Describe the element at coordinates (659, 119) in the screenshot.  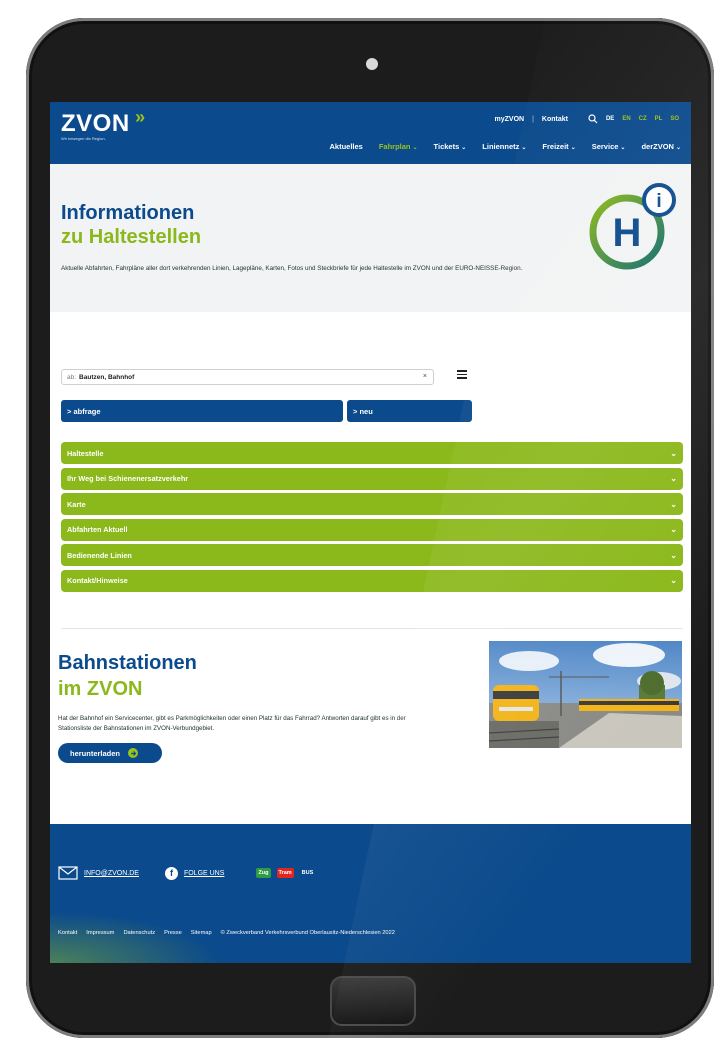
I see `lang-pl: PL` at that location.